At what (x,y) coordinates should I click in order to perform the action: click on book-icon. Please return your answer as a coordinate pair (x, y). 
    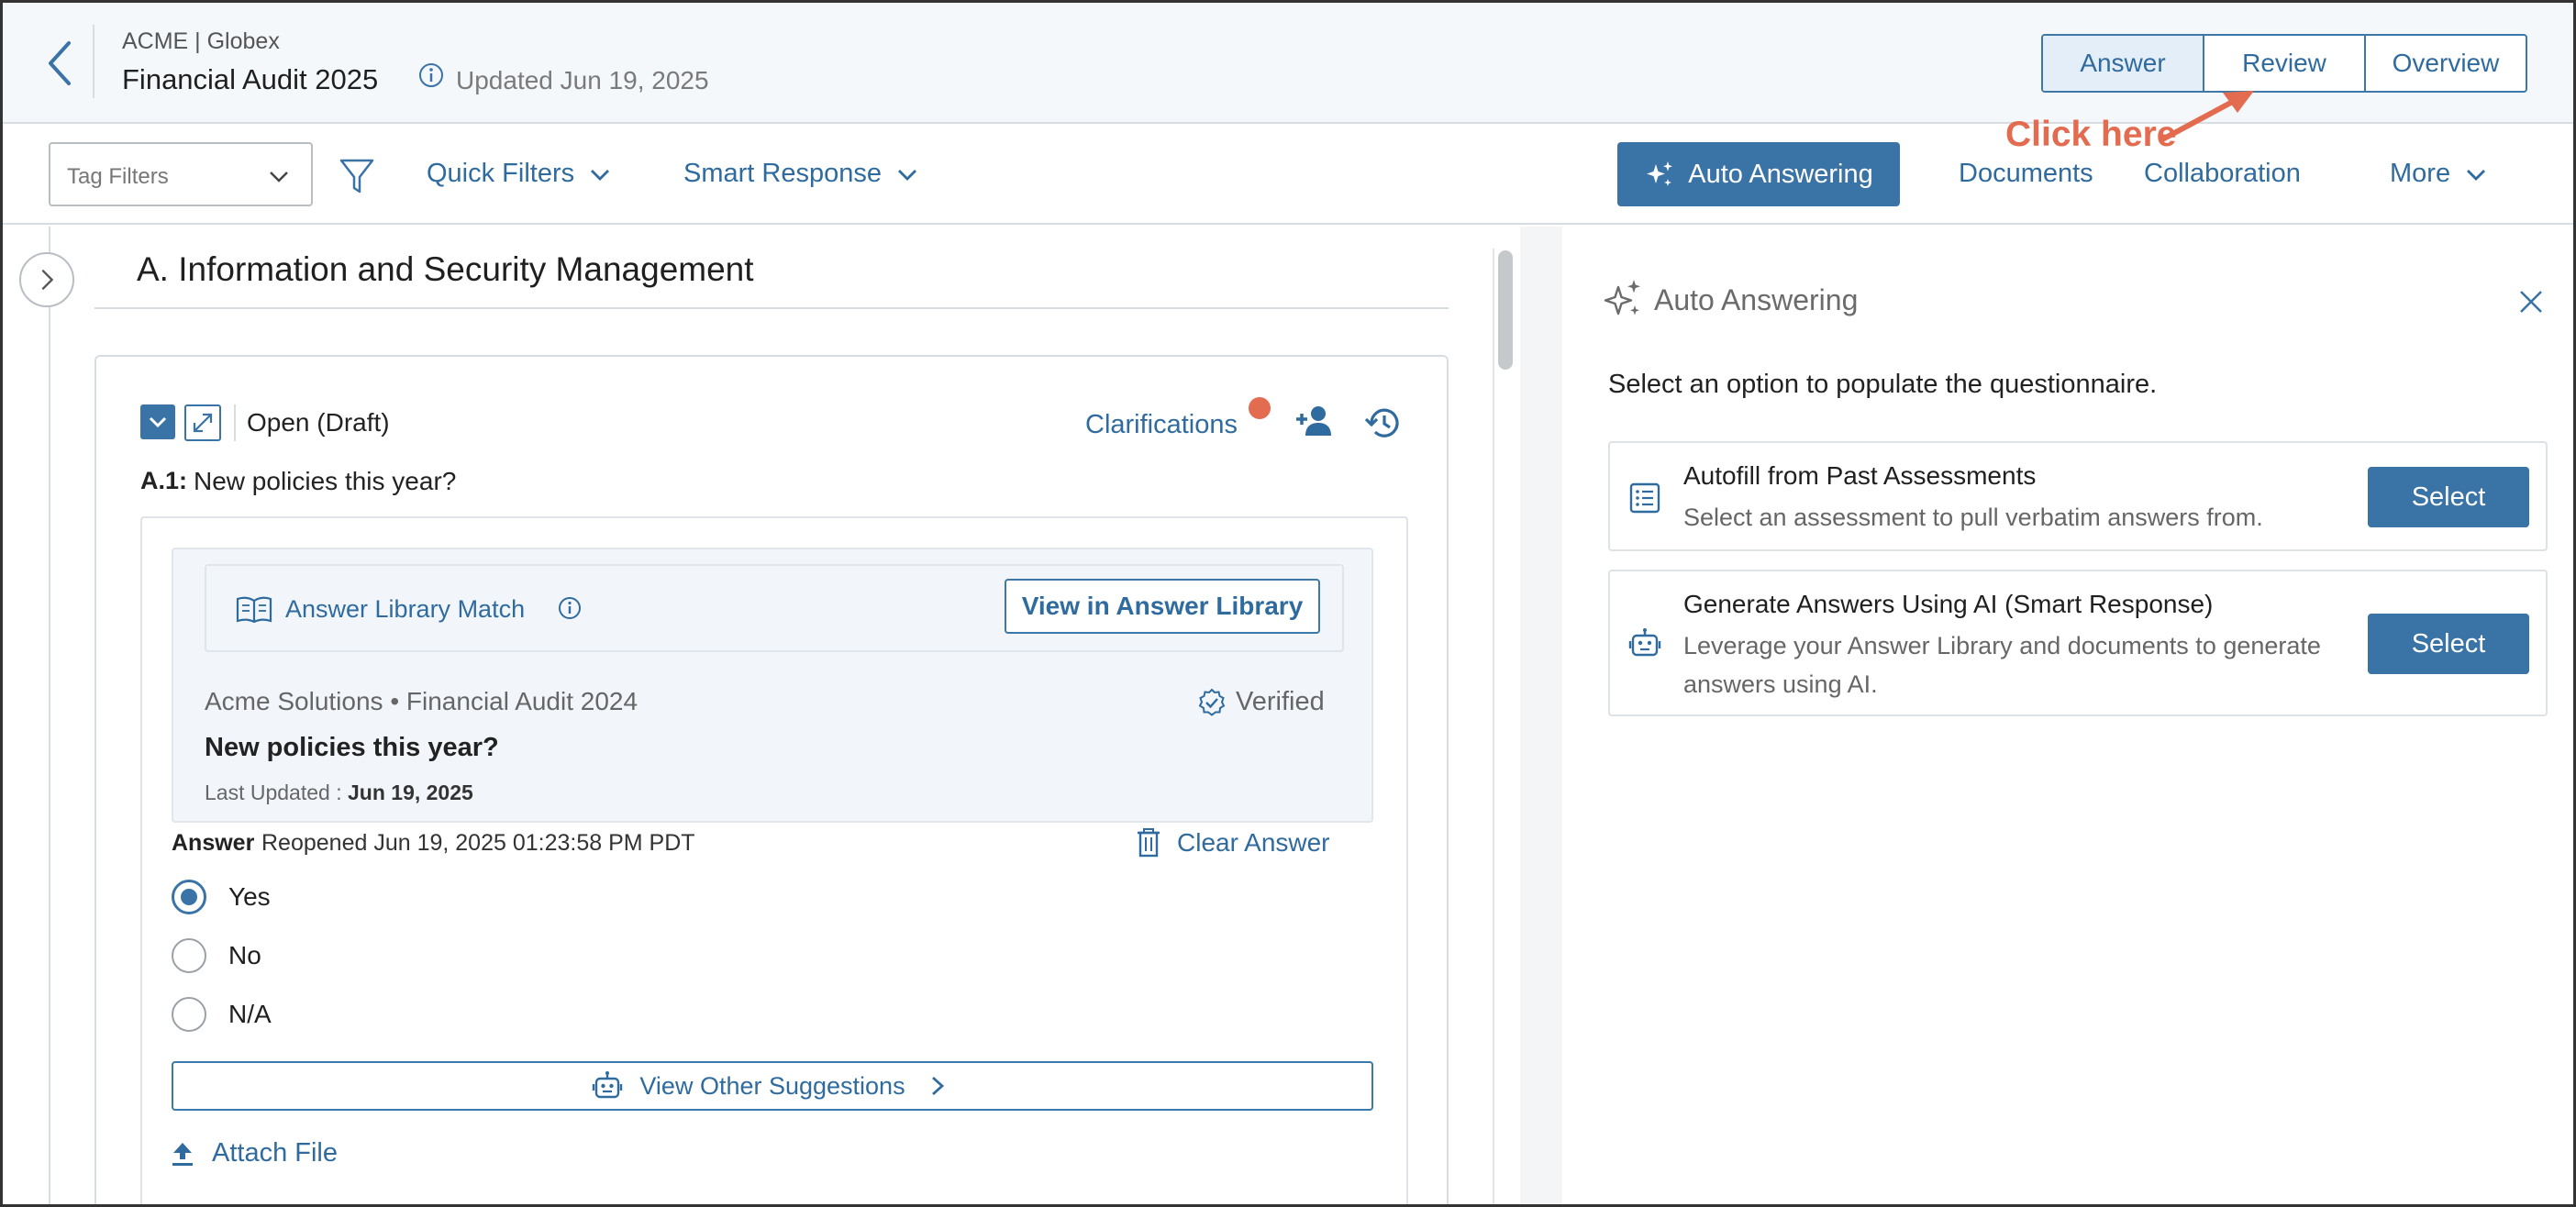
    Looking at the image, I should click on (254, 609).